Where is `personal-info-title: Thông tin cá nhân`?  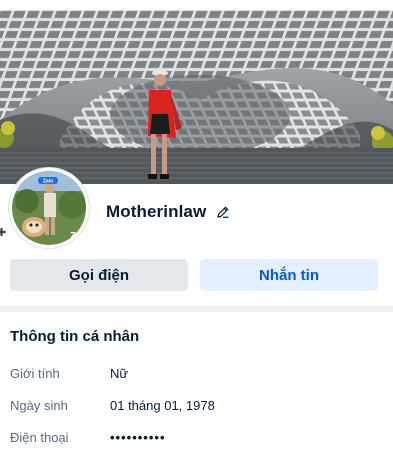 personal-info-title: Thông tin cá nhân is located at coordinates (75, 336).